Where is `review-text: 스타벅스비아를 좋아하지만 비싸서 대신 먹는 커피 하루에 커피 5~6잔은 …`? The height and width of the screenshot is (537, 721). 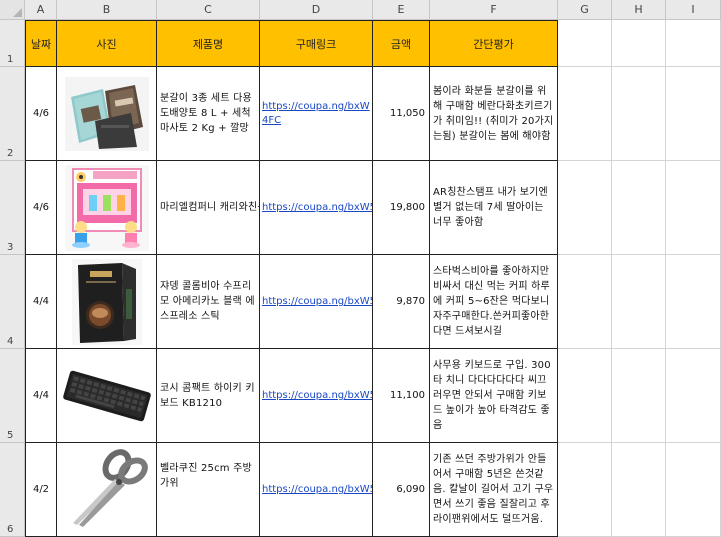
review-text: 스타벅스비아를 좋아하지만 비싸서 대신 먹는 커피 하루에 커피 5~6잔은 … is located at coordinates (491, 301).